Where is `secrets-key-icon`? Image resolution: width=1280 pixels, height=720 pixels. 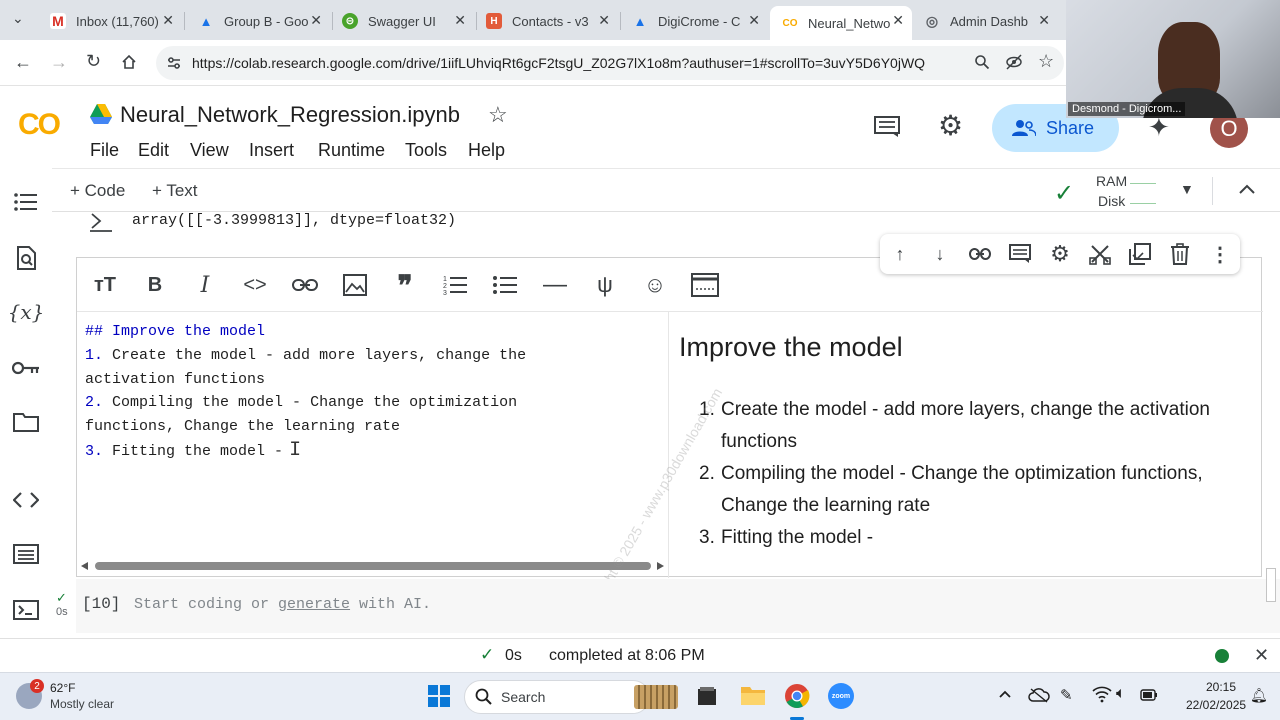
secrets-key-icon is located at coordinates (26, 368).